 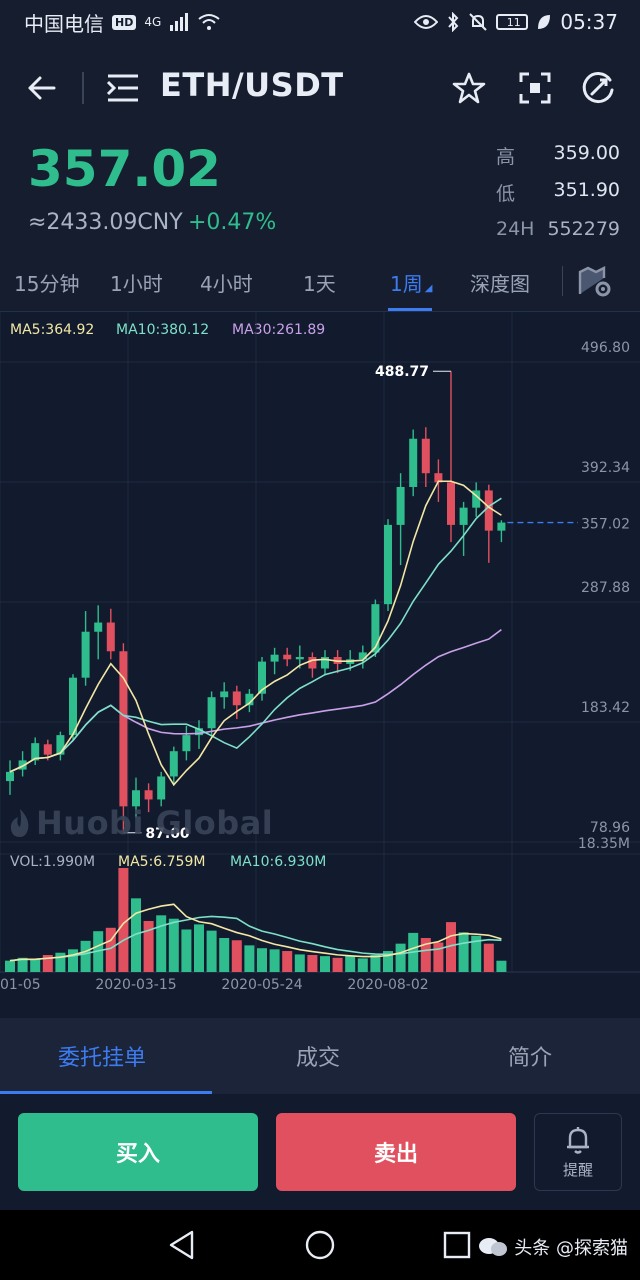 I want to click on alert-label: 提醒, so click(x=577, y=1169).